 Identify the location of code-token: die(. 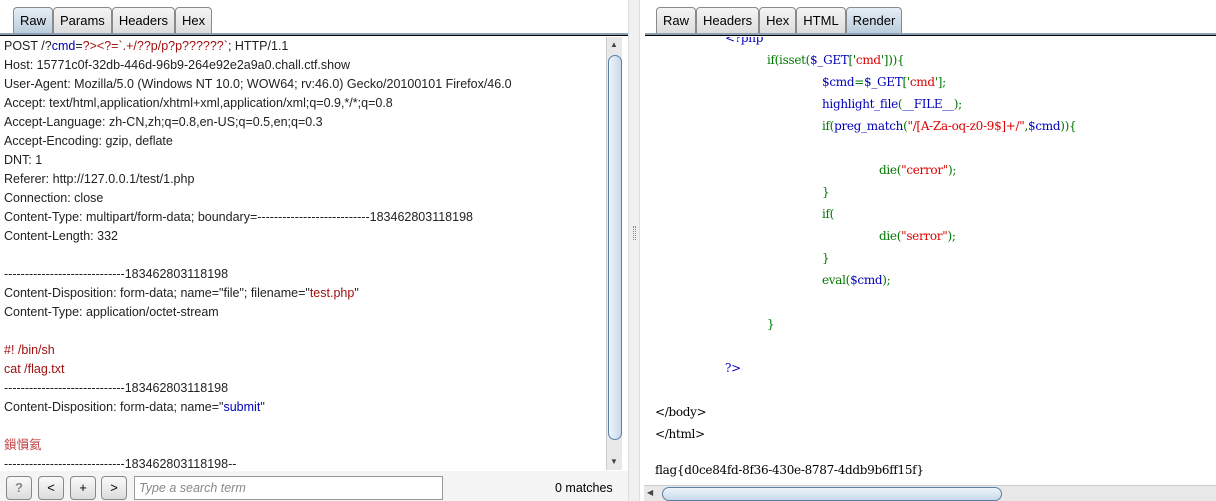
(890, 236).